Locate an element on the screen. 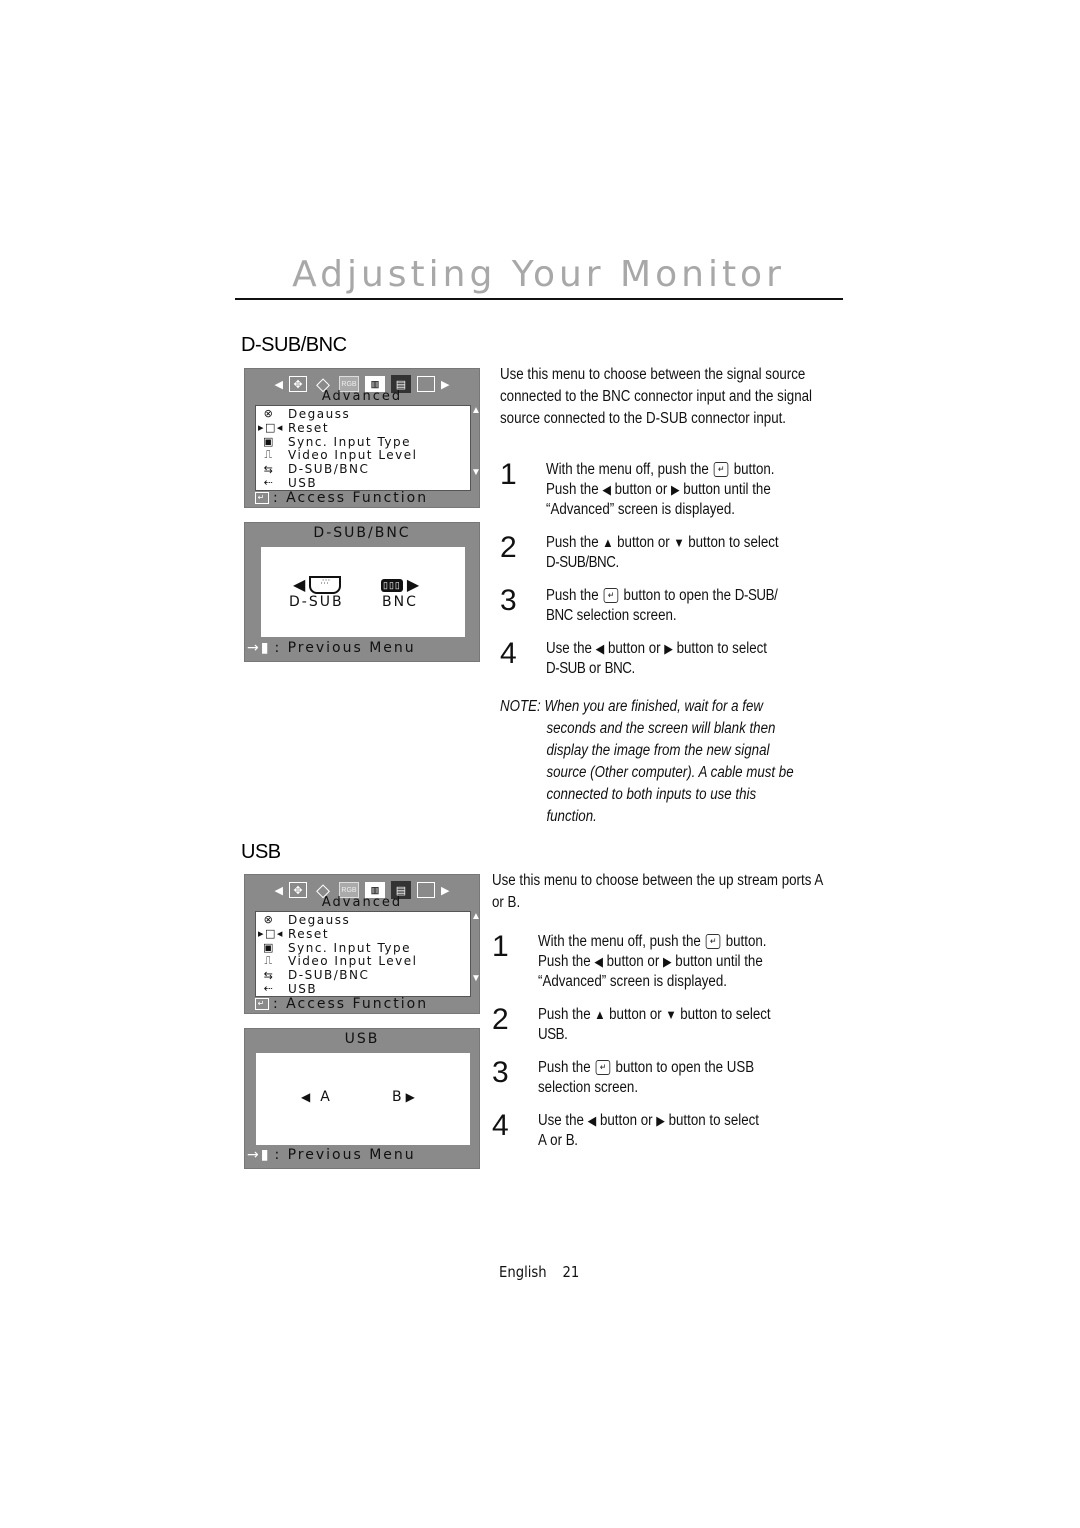  bnc-option: ▯▯▯ ▶ is located at coordinates (400, 585).